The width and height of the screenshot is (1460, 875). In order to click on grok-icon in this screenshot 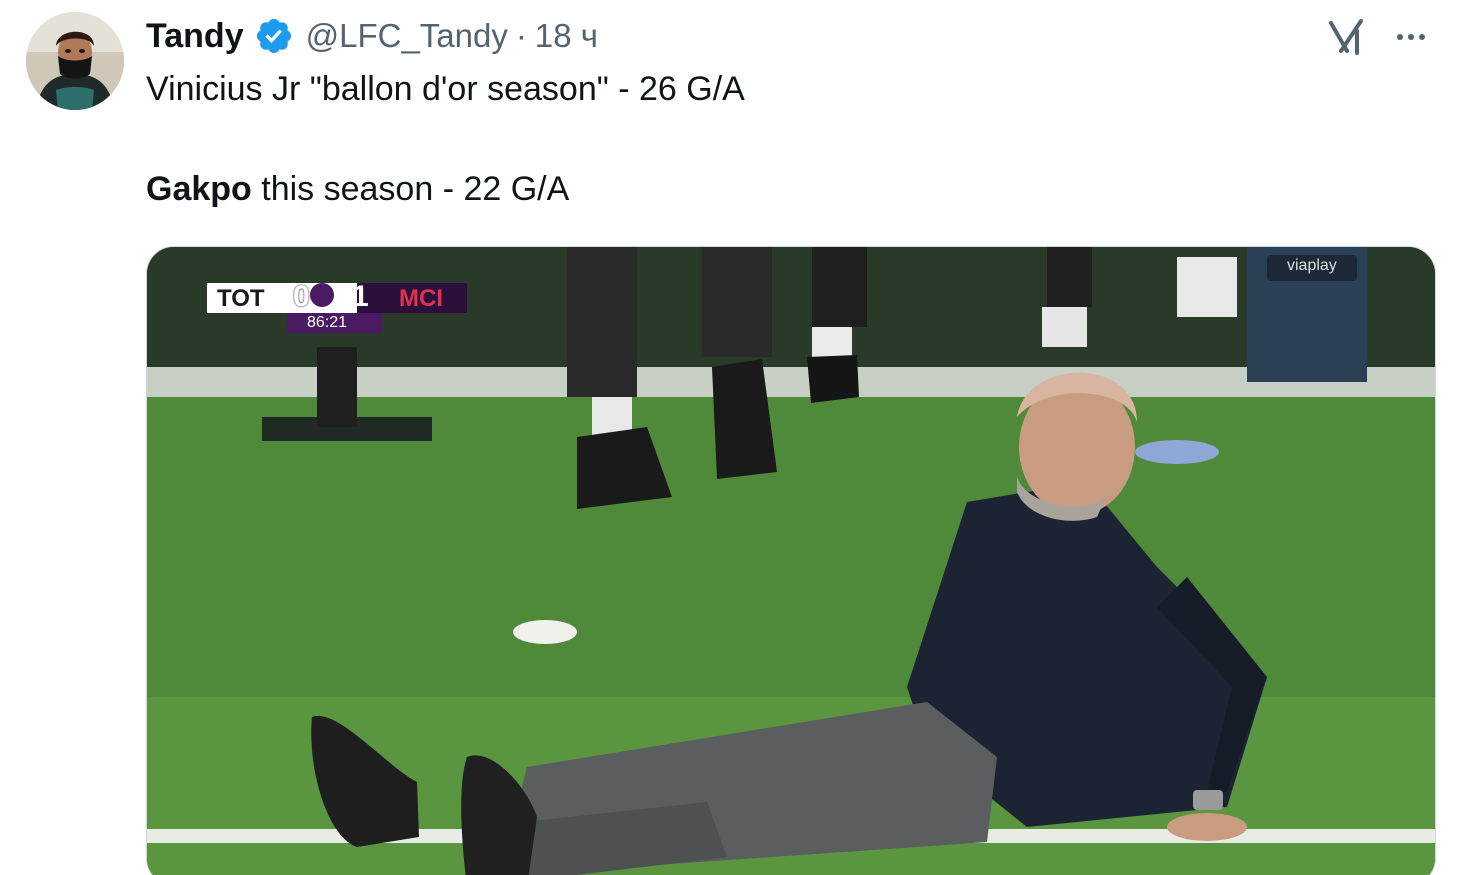, I will do `click(1346, 37)`.